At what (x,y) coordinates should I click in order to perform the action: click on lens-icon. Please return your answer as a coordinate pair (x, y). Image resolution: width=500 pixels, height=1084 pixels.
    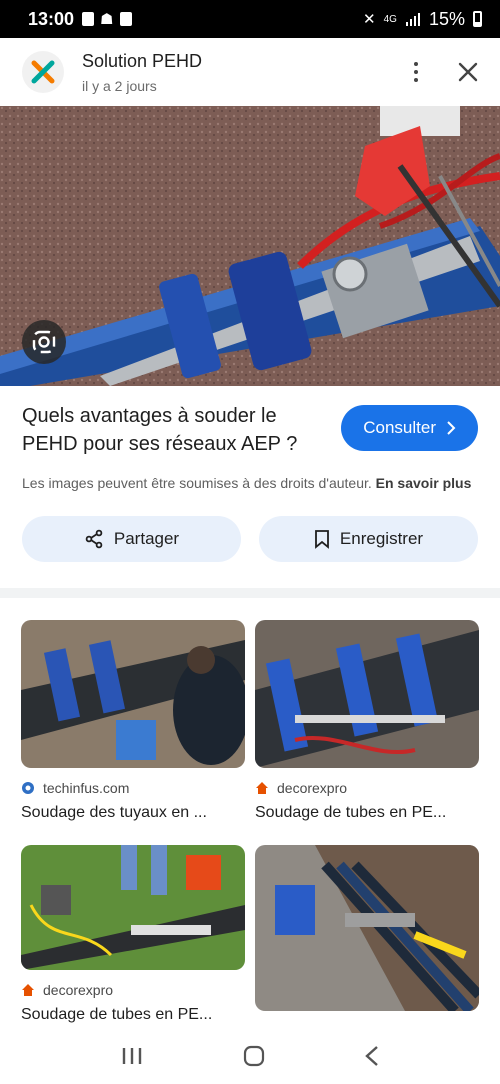
    Looking at the image, I should click on (44, 342).